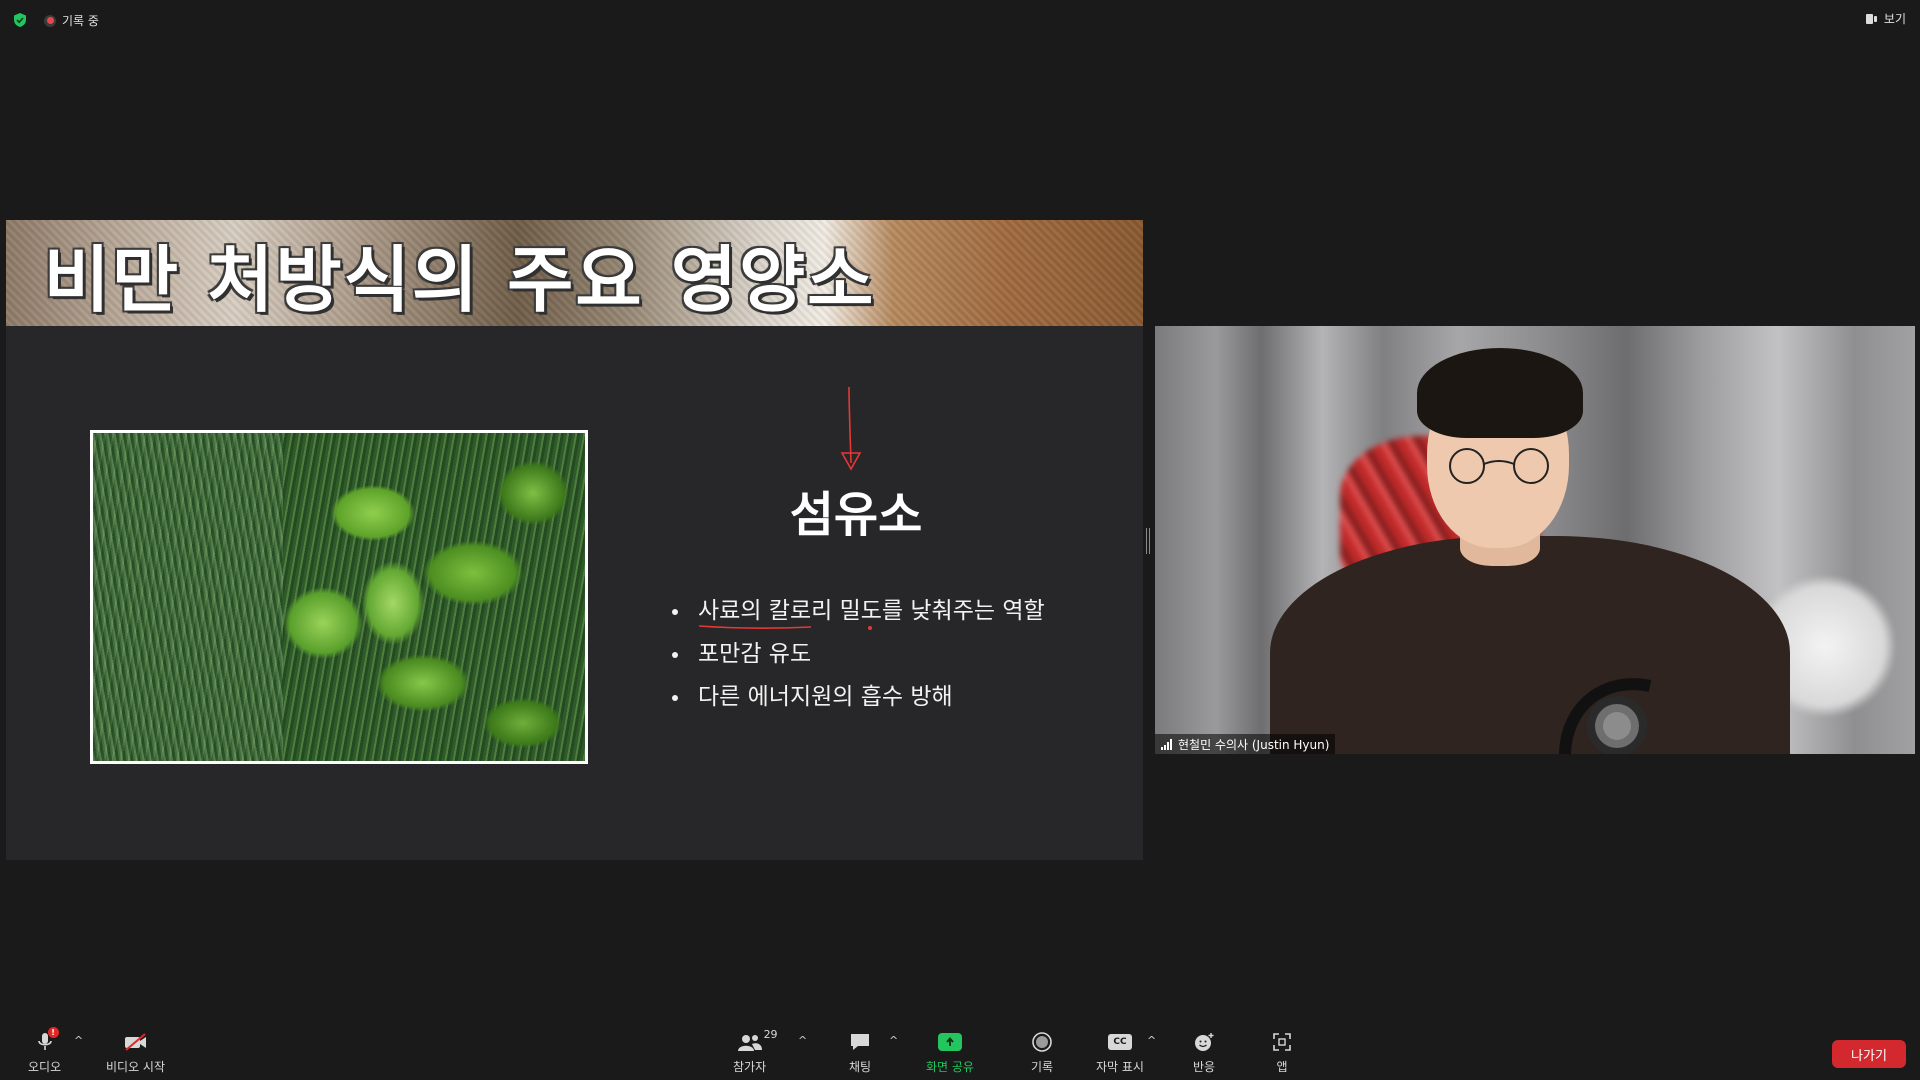 The width and height of the screenshot is (1920, 1080). Describe the element at coordinates (1204, 1042) in the screenshot. I see `reaction-smiley-icon` at that location.